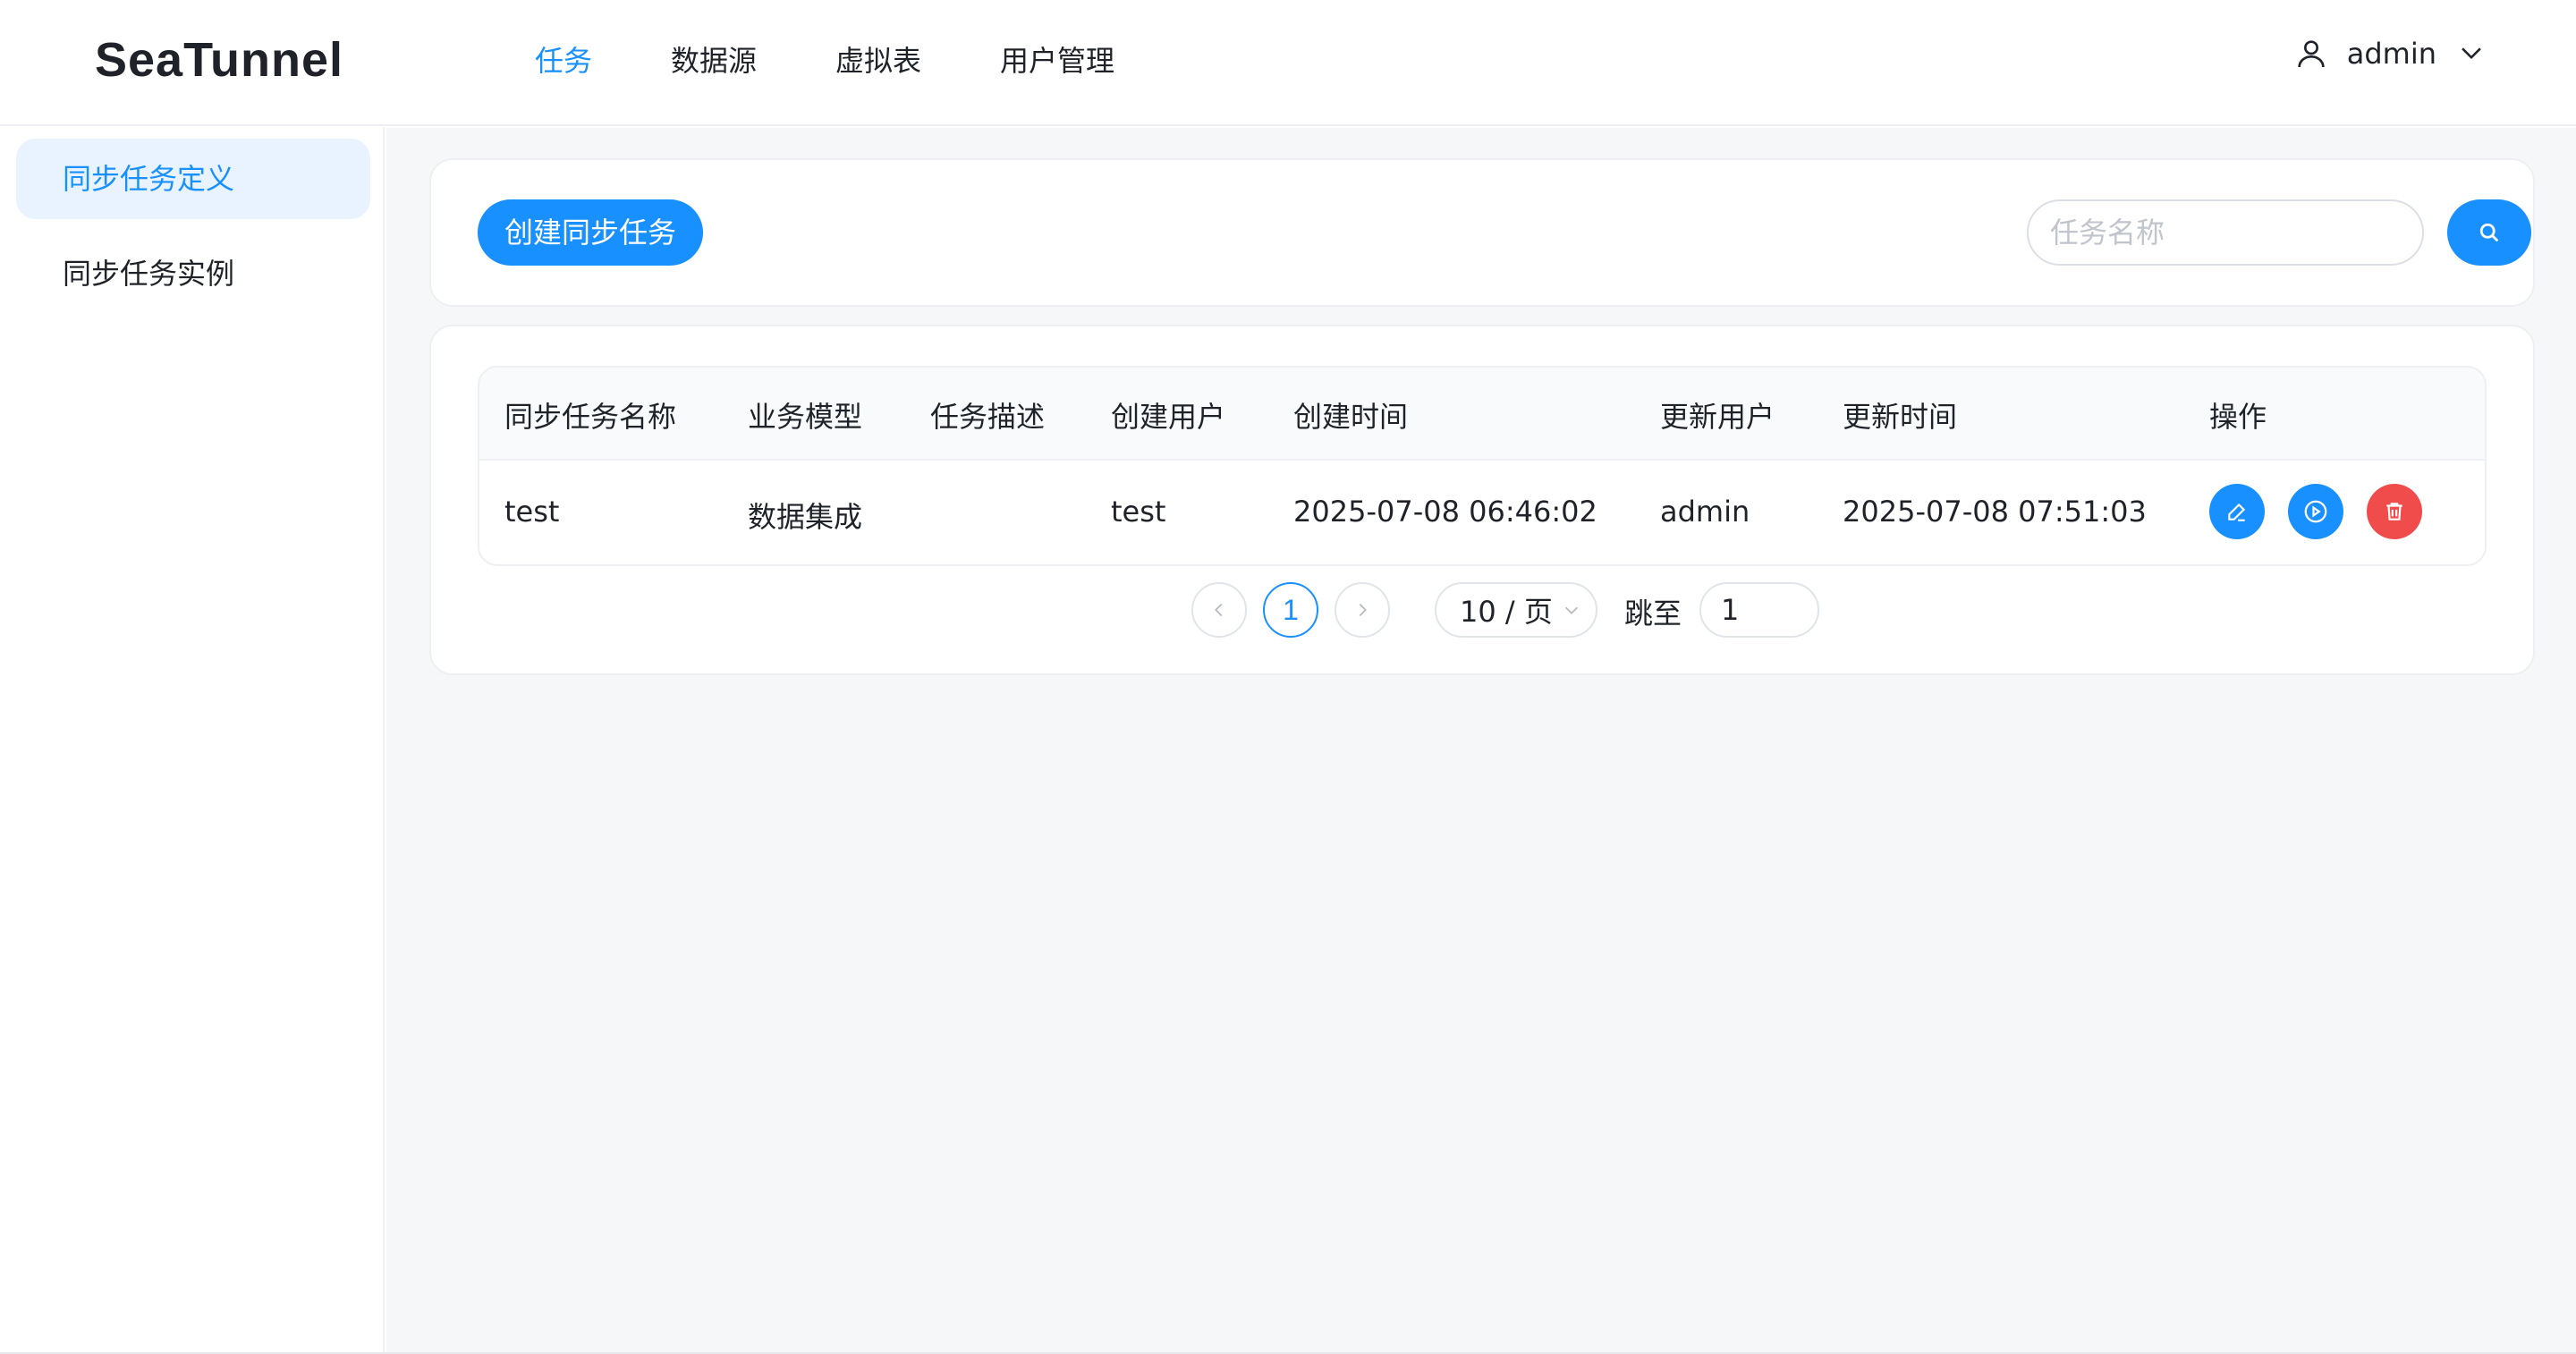  Describe the element at coordinates (1482, 414) in the screenshot. I see `table-header: 同步任务名称 业务模型 任务描述 创建用户 创建时间 更新用户 更新时间 操作` at that location.